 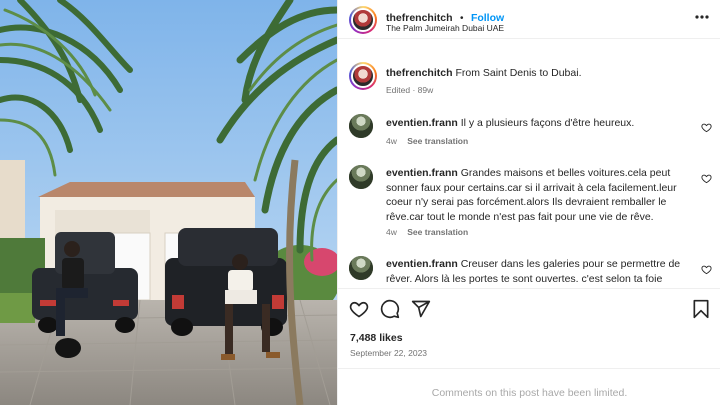 I want to click on caption-text: thefrenchitch From Saint Denis to Dubai., so click(x=546, y=73).